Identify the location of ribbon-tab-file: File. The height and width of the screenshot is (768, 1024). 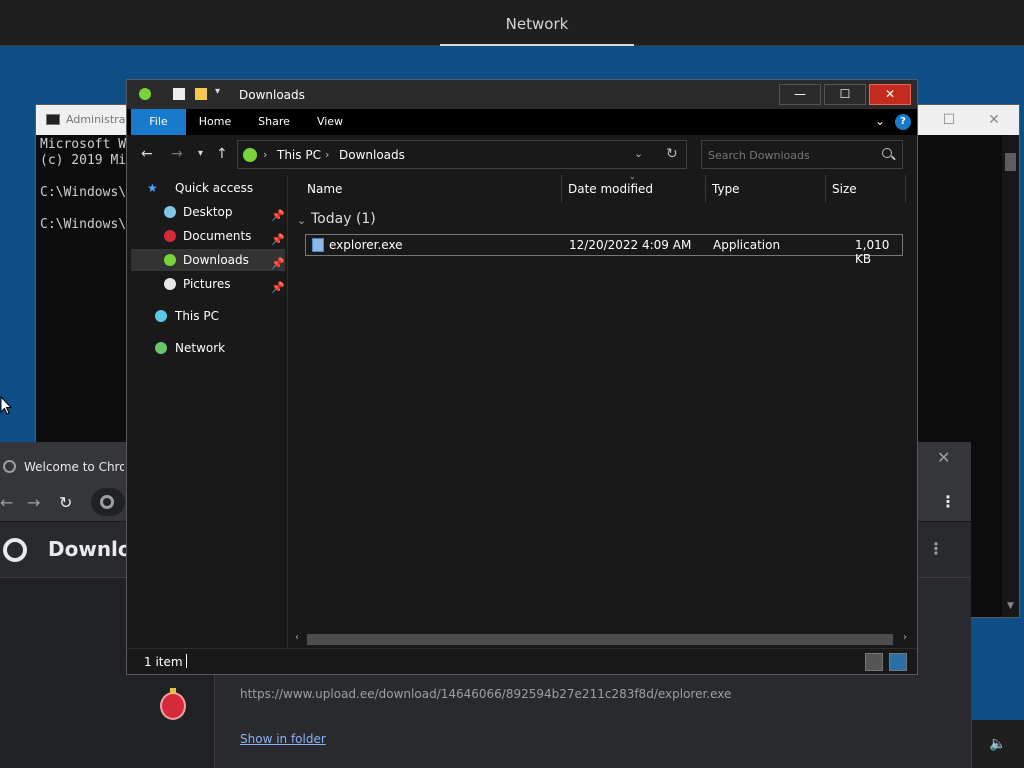
(158, 122).